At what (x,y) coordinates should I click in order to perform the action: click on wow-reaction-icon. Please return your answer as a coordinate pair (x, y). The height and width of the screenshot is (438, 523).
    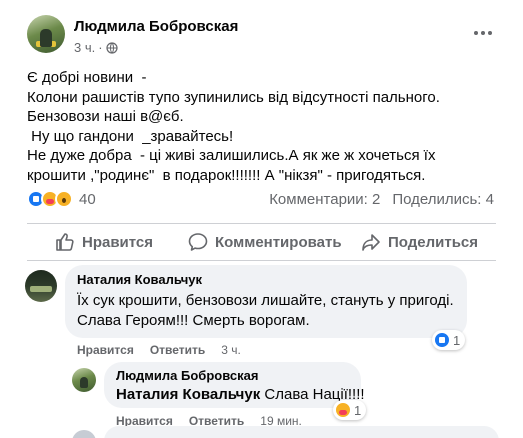
    Looking at the image, I should click on (64, 199).